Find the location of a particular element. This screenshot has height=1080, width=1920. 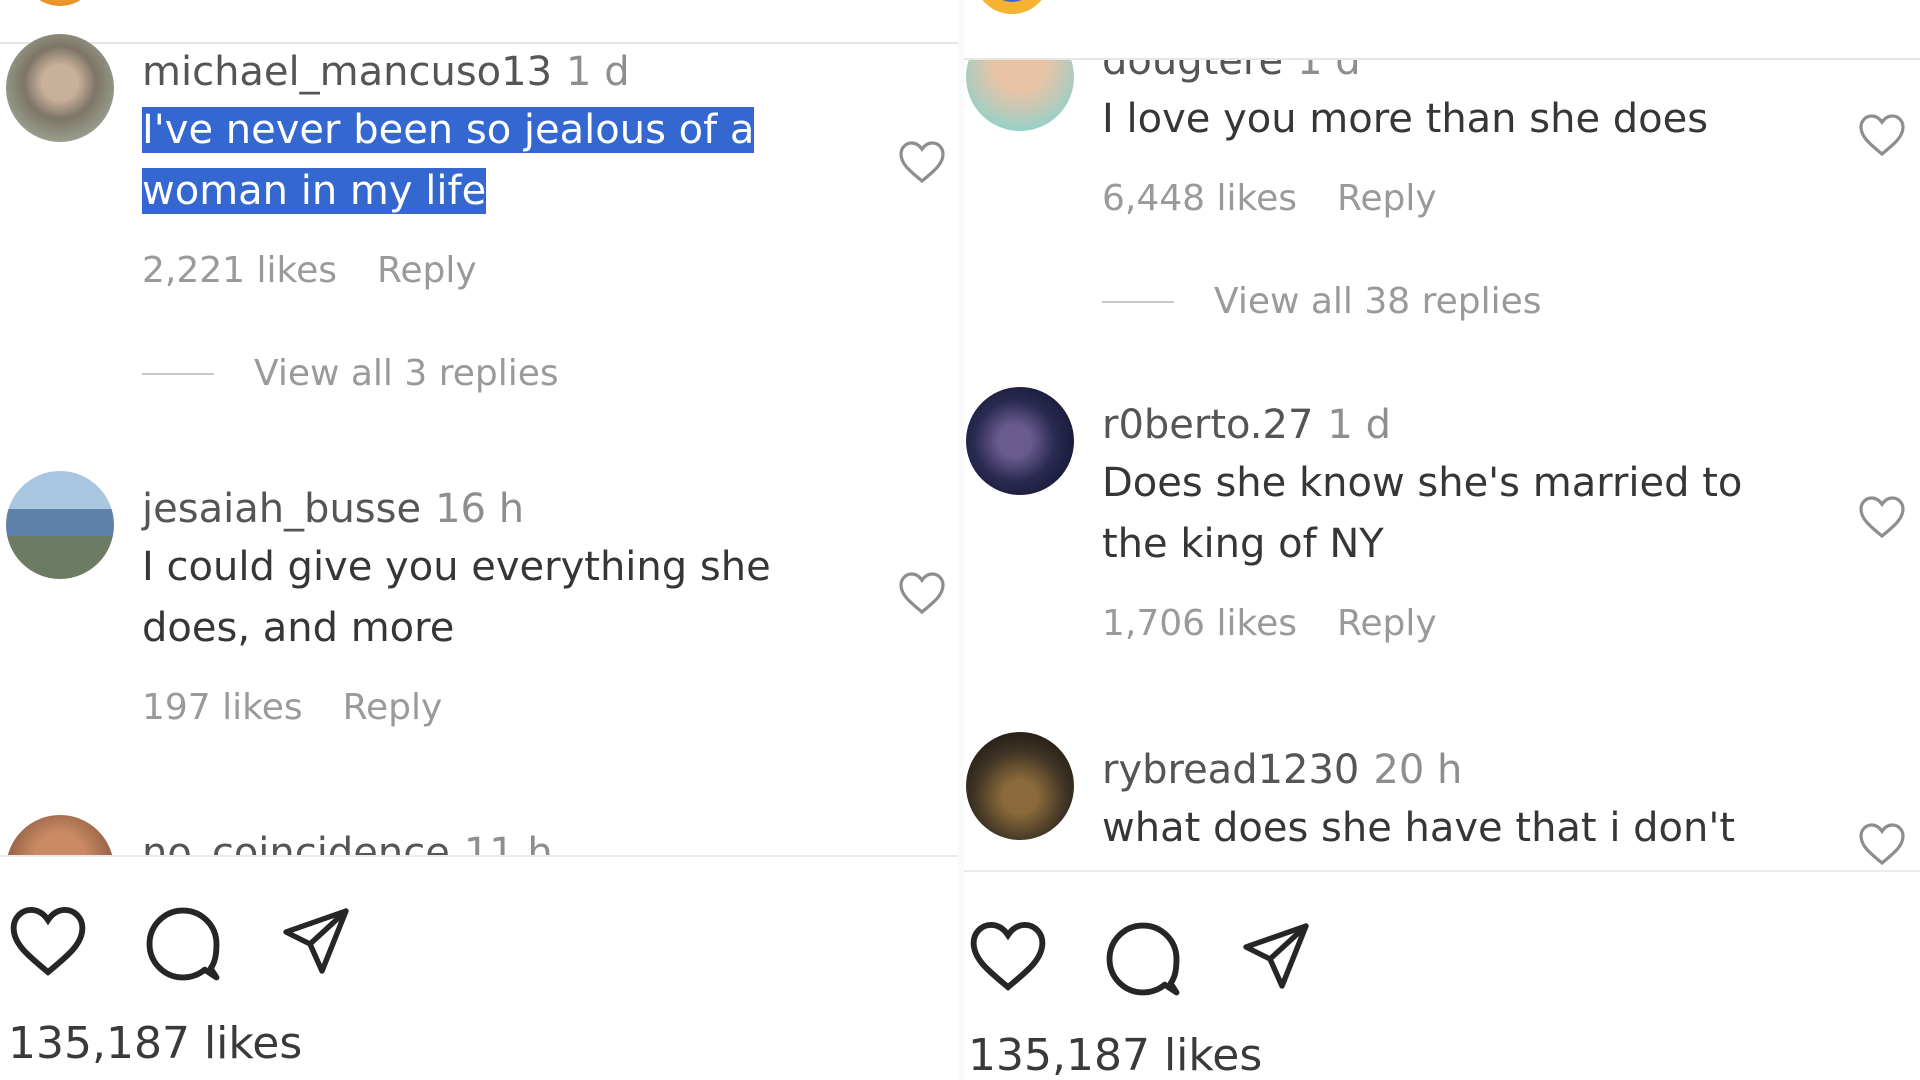

comment-username: rybread1230 is located at coordinates (1230, 770).